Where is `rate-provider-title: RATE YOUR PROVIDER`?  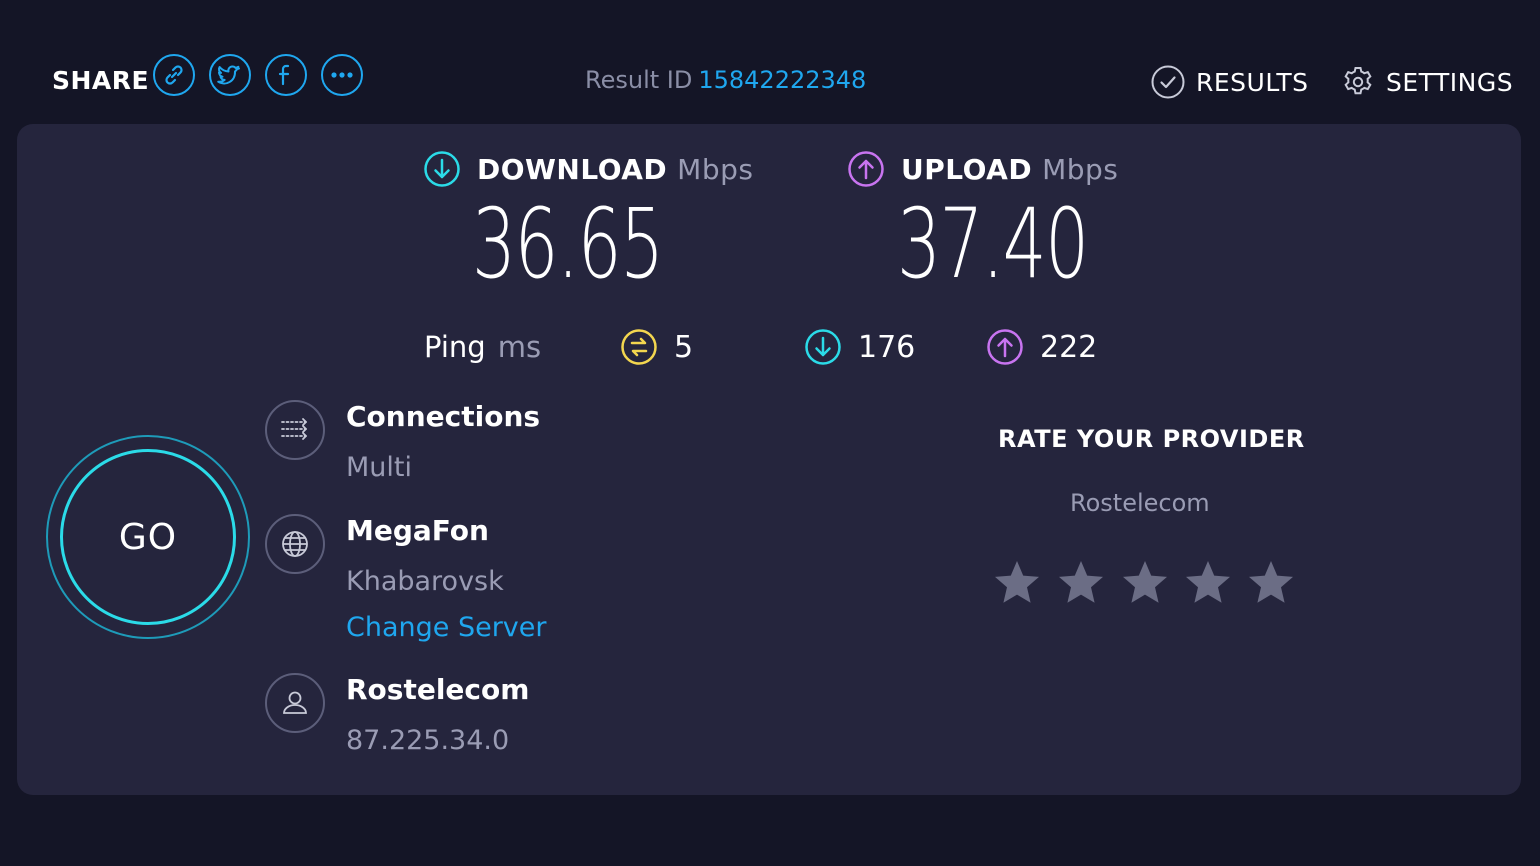
rate-provider-title: RATE YOUR PROVIDER is located at coordinates (1151, 439).